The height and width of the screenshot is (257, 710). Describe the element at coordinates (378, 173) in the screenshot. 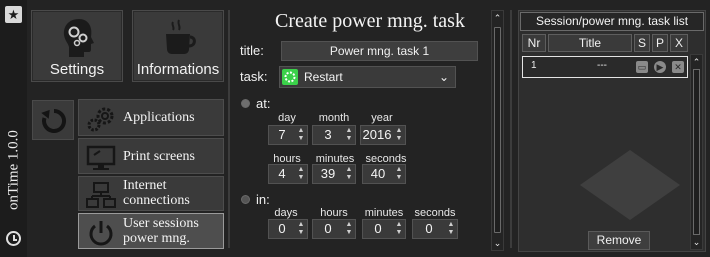

I see `seconds-value: 40` at that location.